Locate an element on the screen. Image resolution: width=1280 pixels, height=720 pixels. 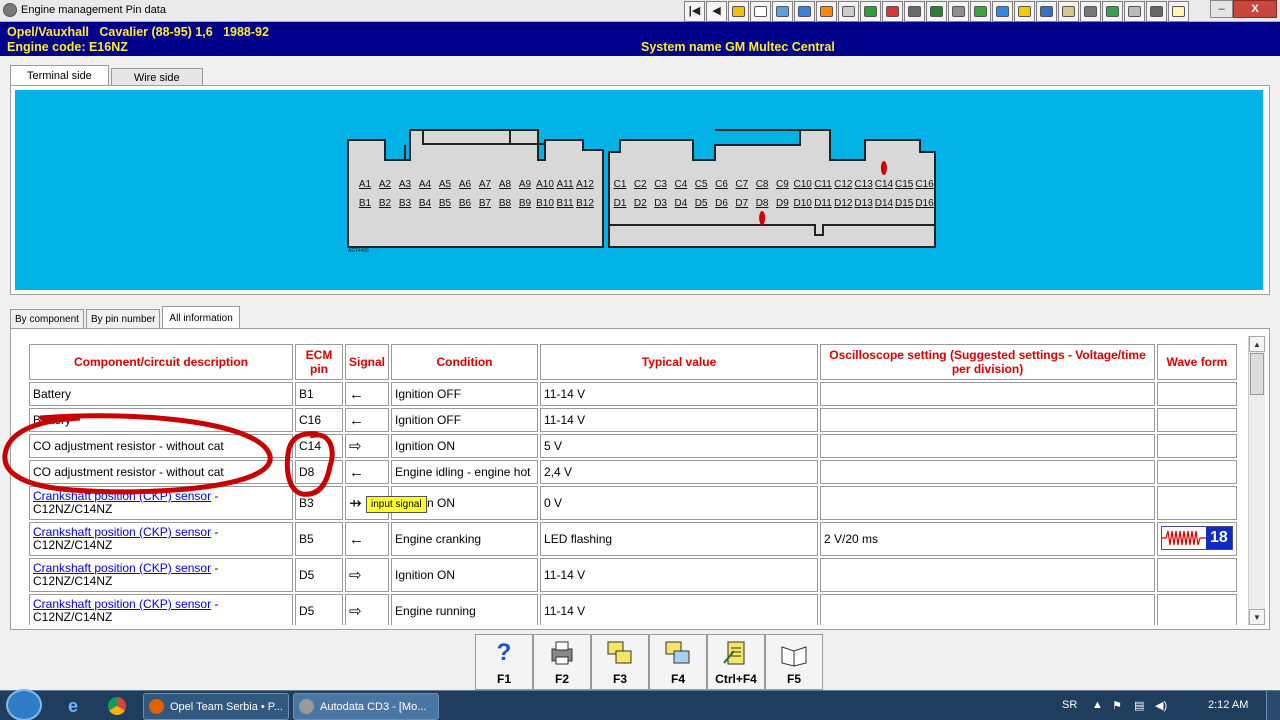
plug-toolbar-button is located at coordinates (1024, 11).